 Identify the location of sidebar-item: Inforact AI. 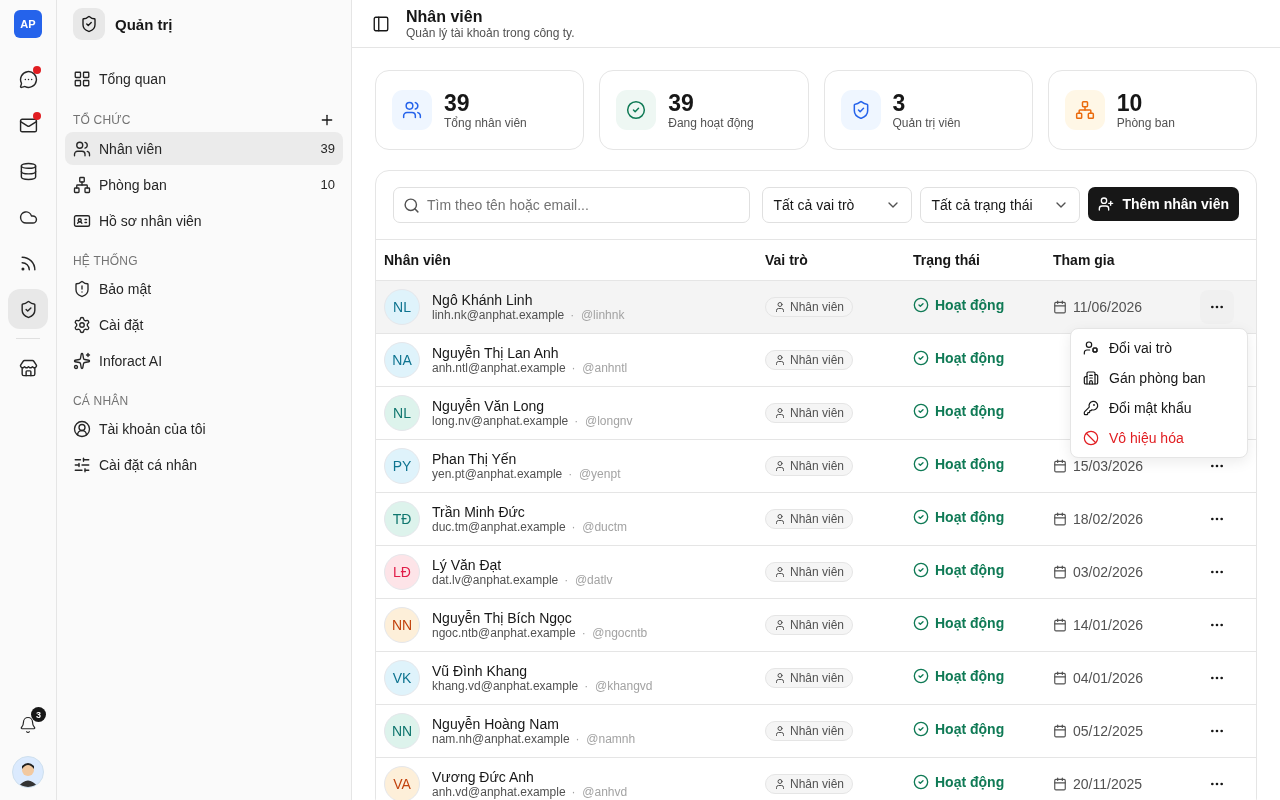
(204, 360).